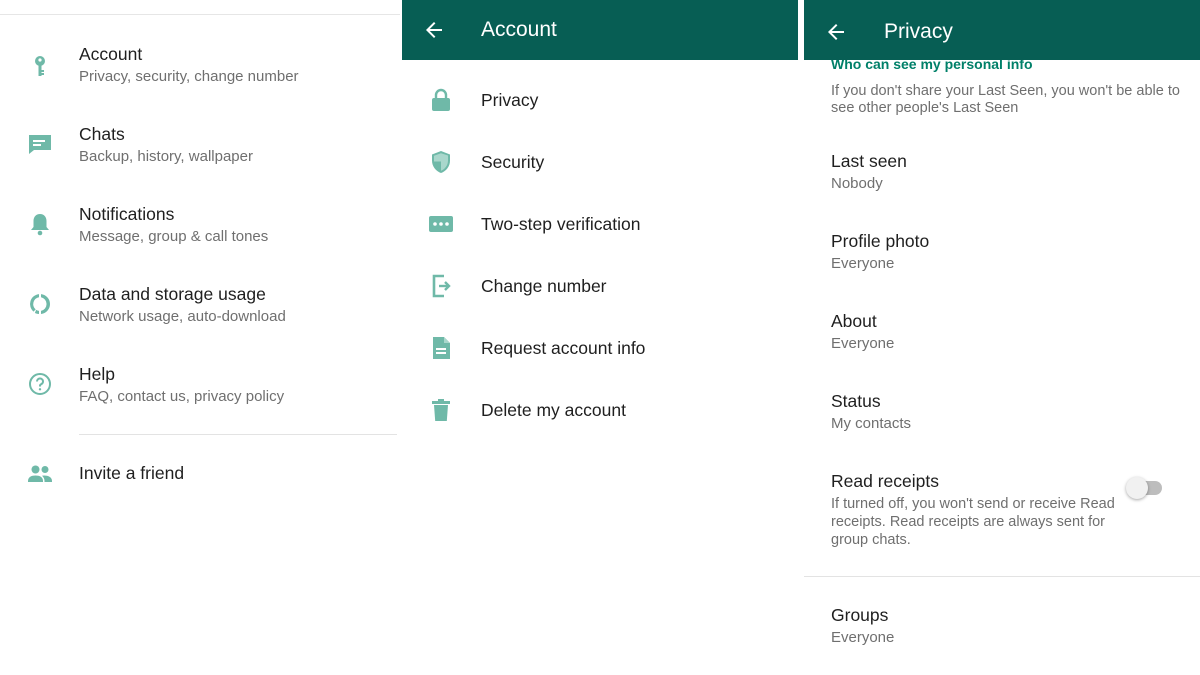  Describe the element at coordinates (166, 156) in the screenshot. I see `settings-item-subtitle: Backup, history, wallpaper` at that location.